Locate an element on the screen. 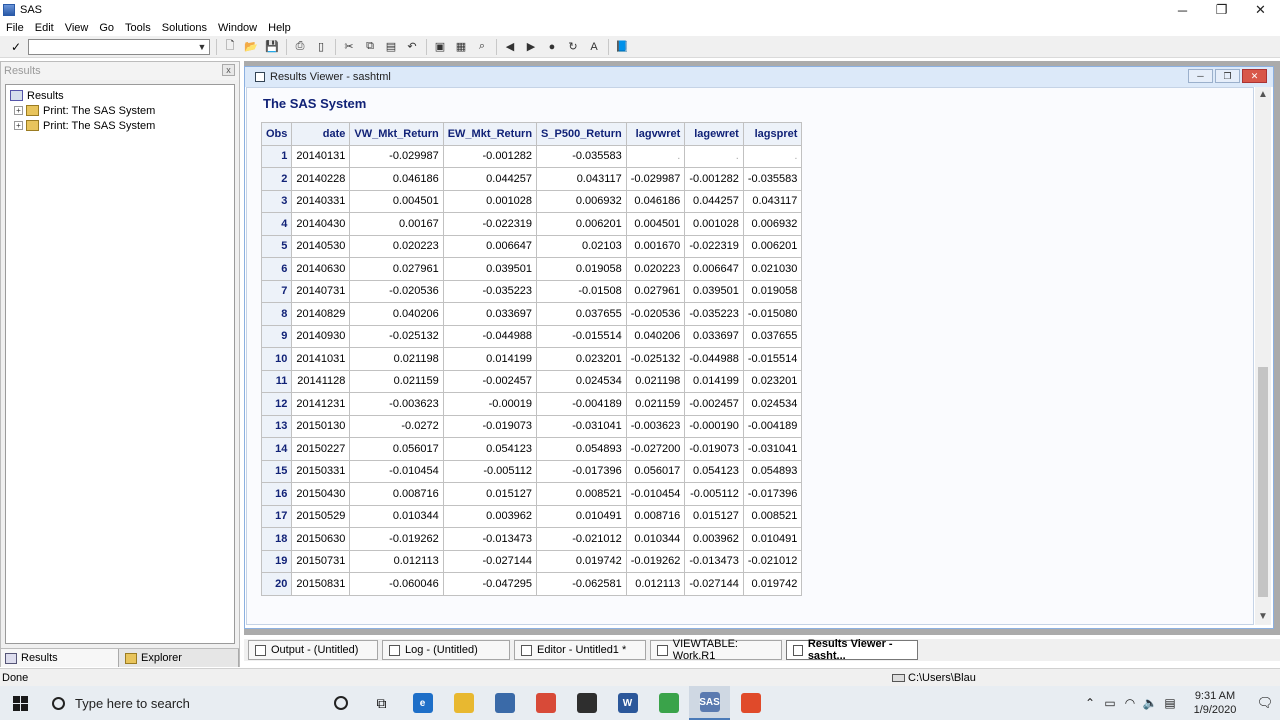 This screenshot has height=720, width=1280. tree-root-results: Results is located at coordinates (120, 95).